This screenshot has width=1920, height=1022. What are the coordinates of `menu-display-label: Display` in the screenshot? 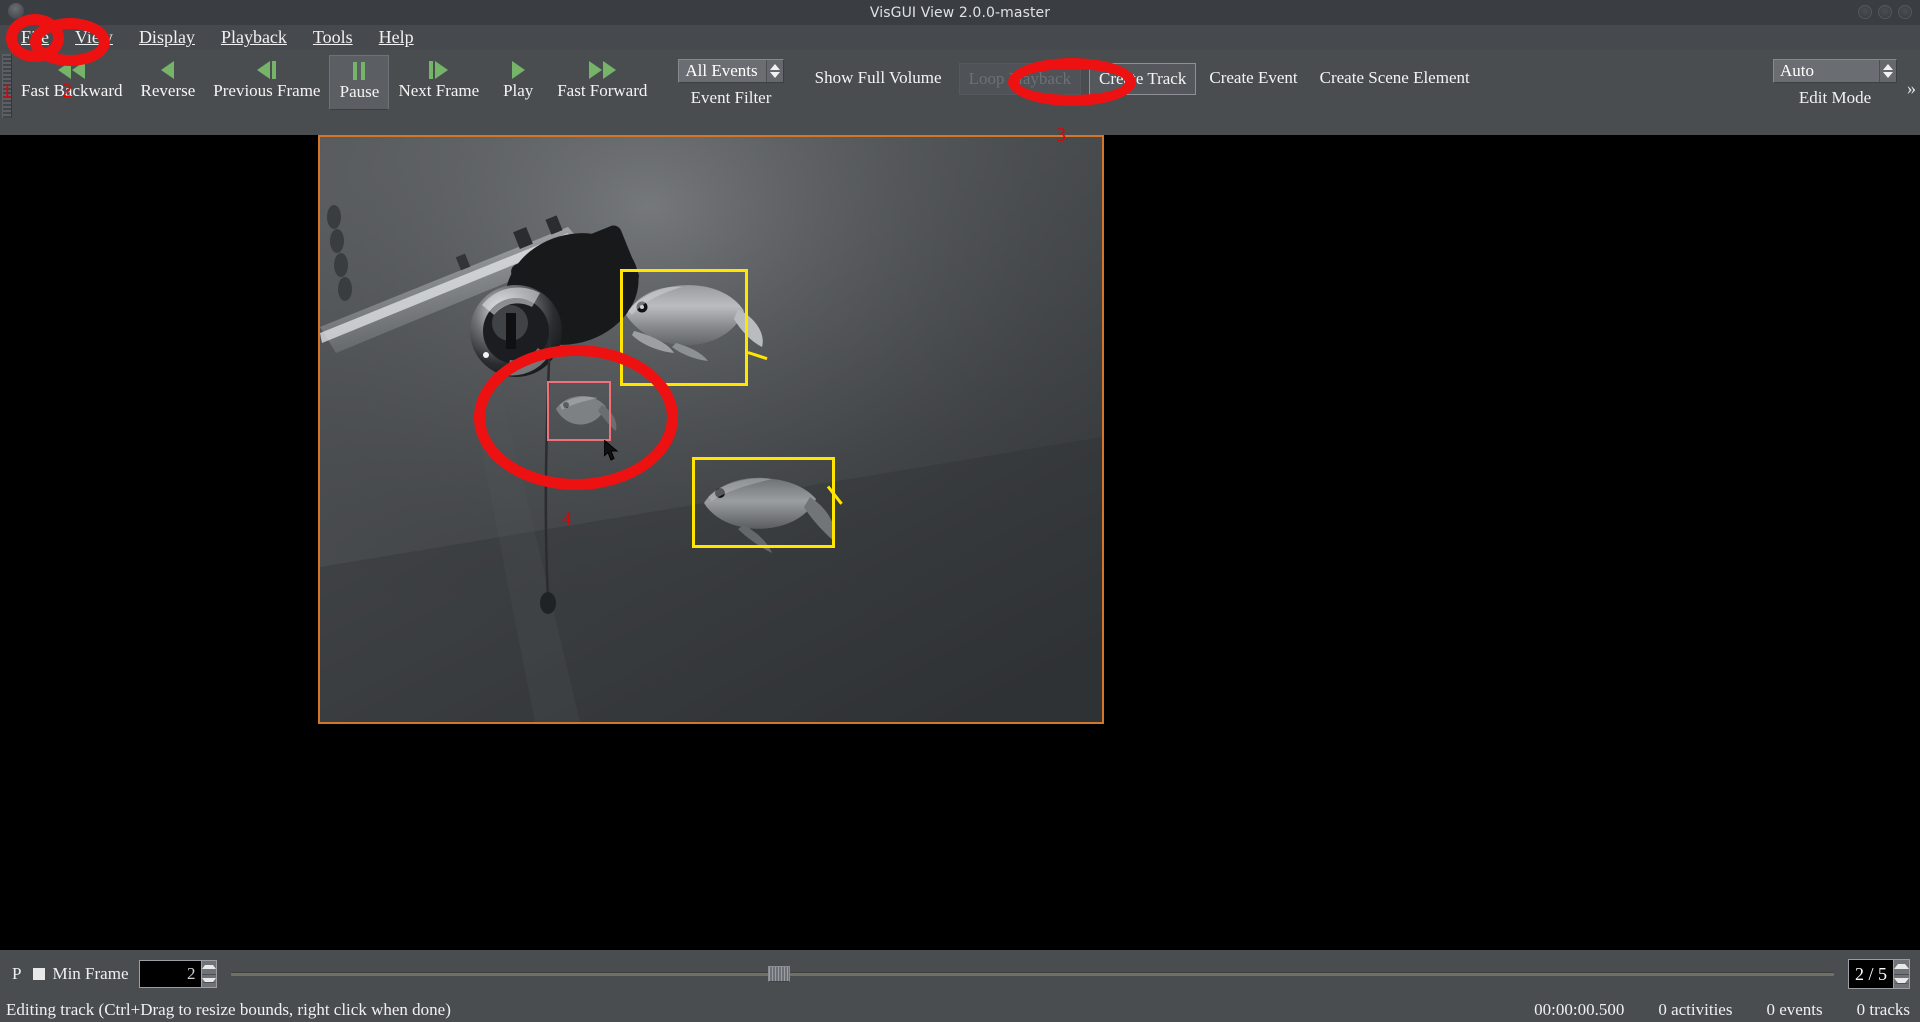 It's located at (166, 37).